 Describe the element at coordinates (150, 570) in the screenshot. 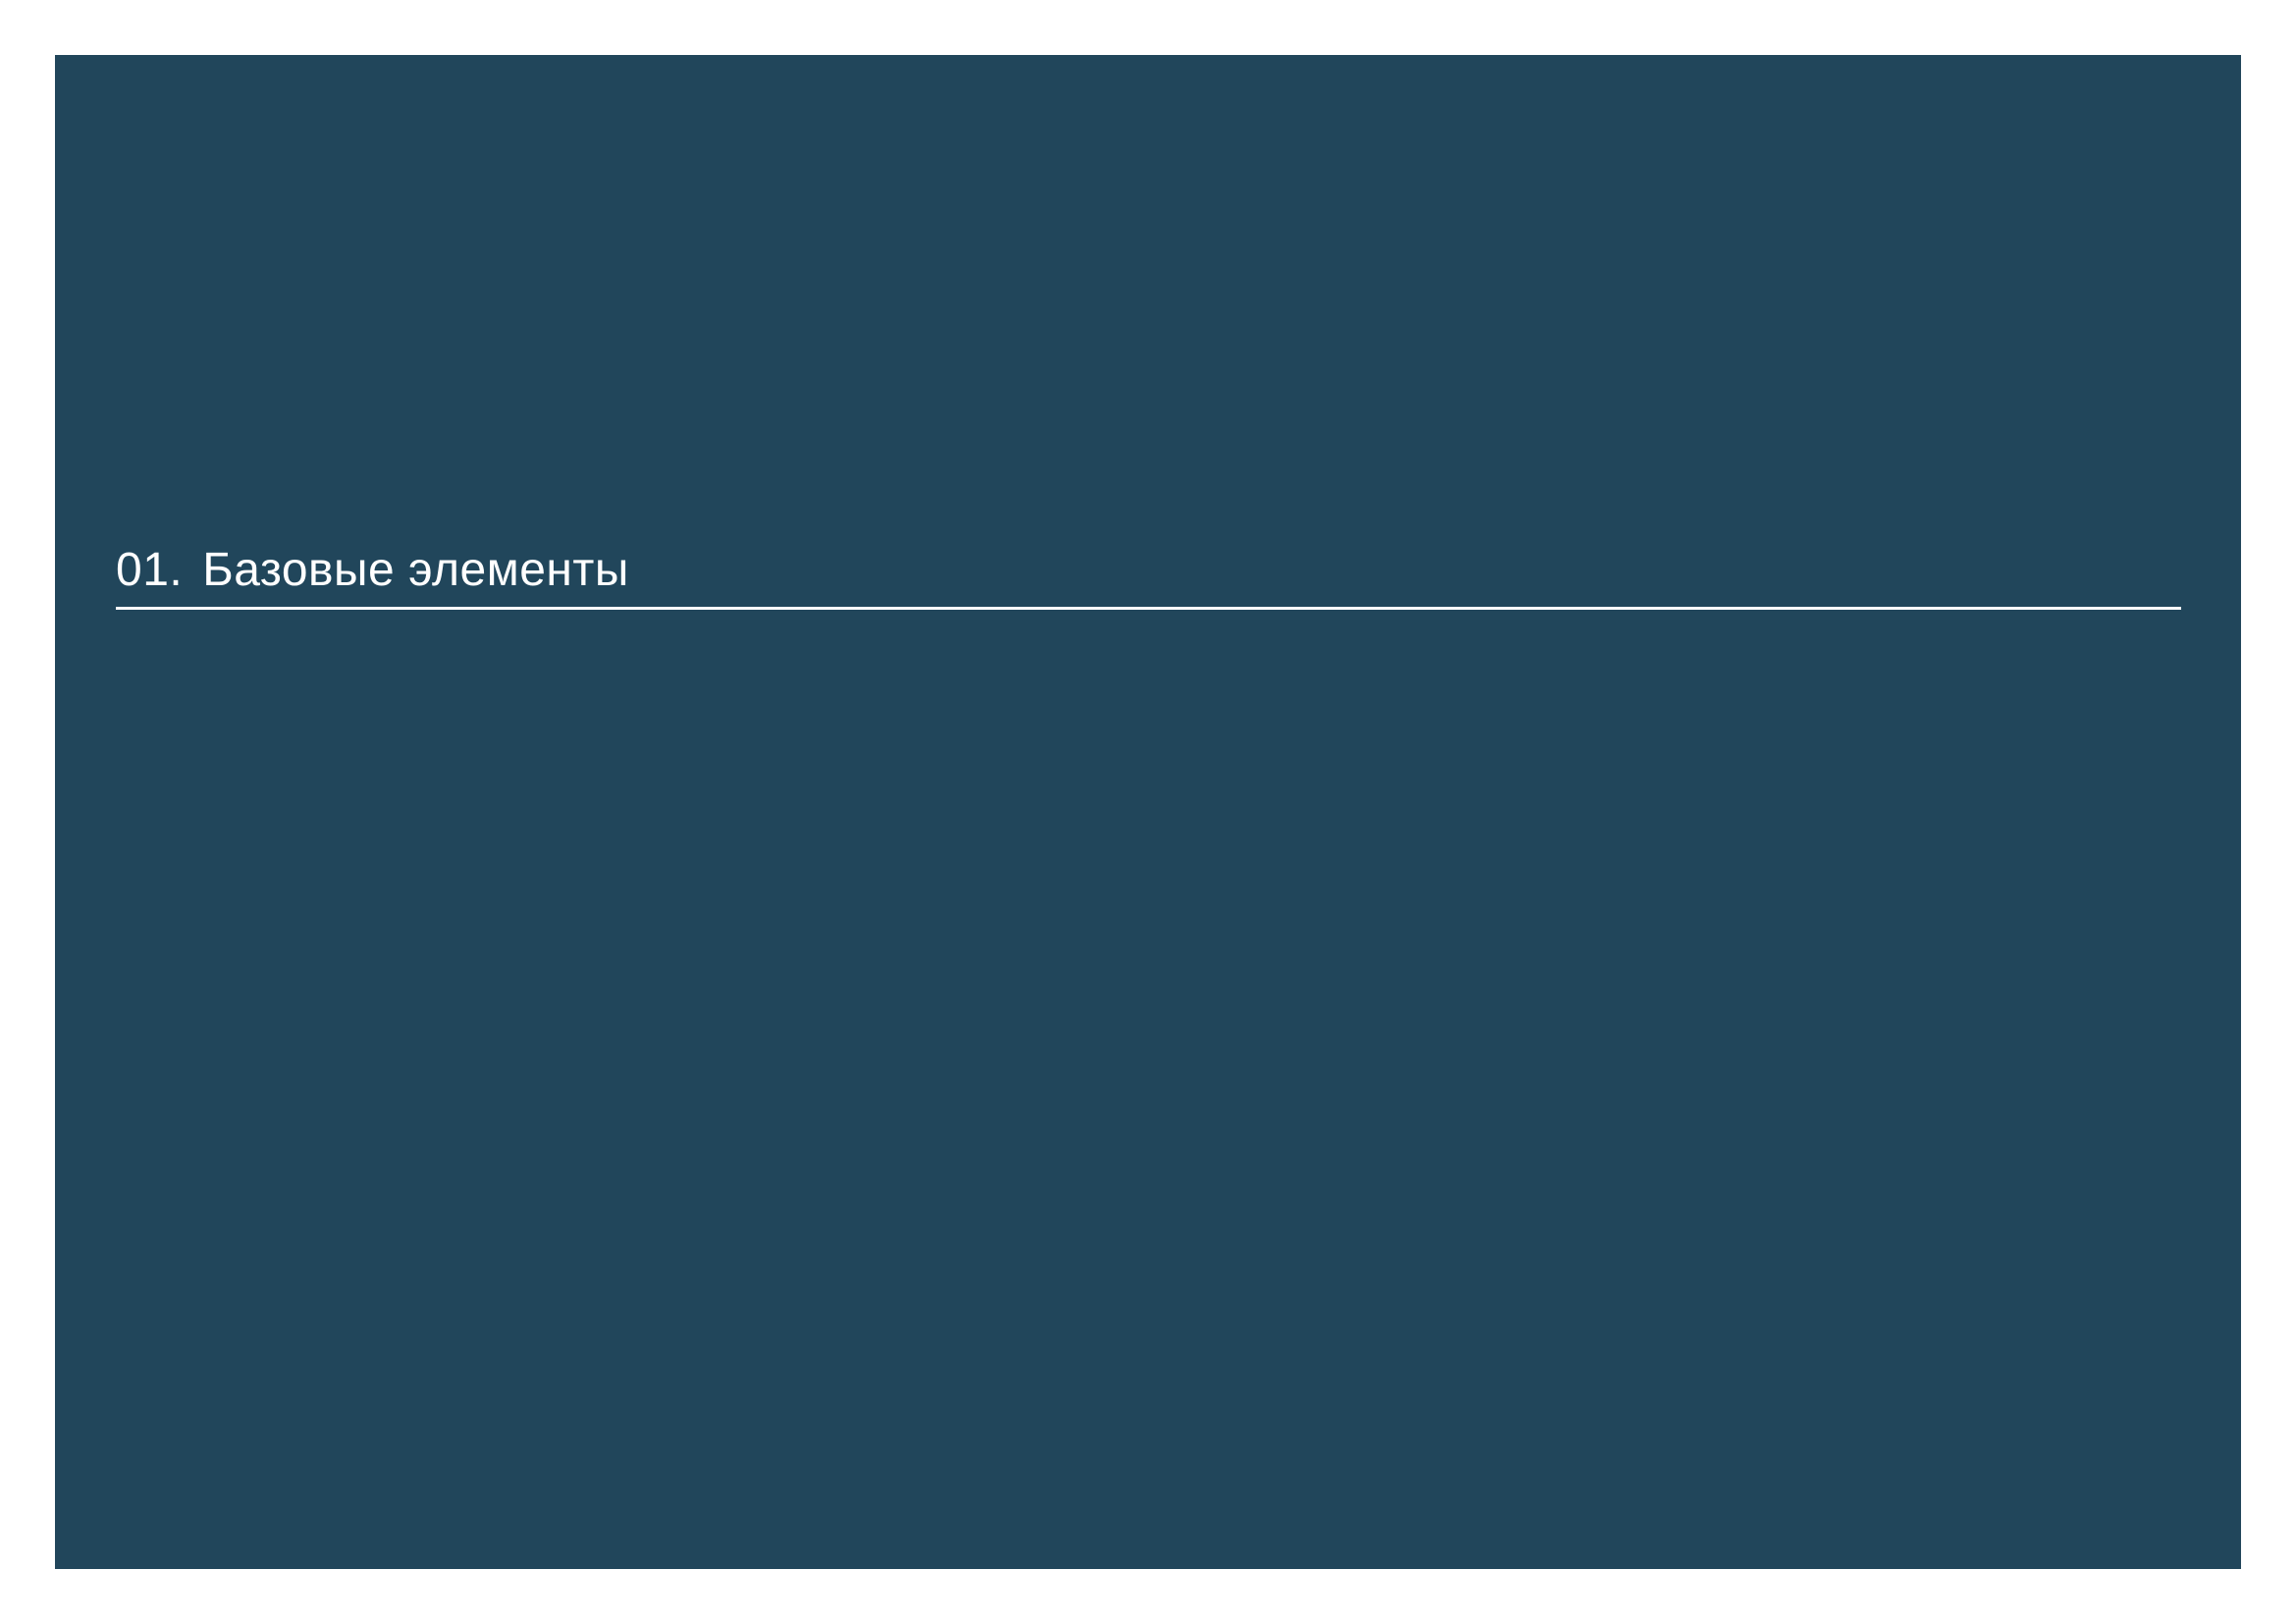

I see `section-number: 01.` at that location.